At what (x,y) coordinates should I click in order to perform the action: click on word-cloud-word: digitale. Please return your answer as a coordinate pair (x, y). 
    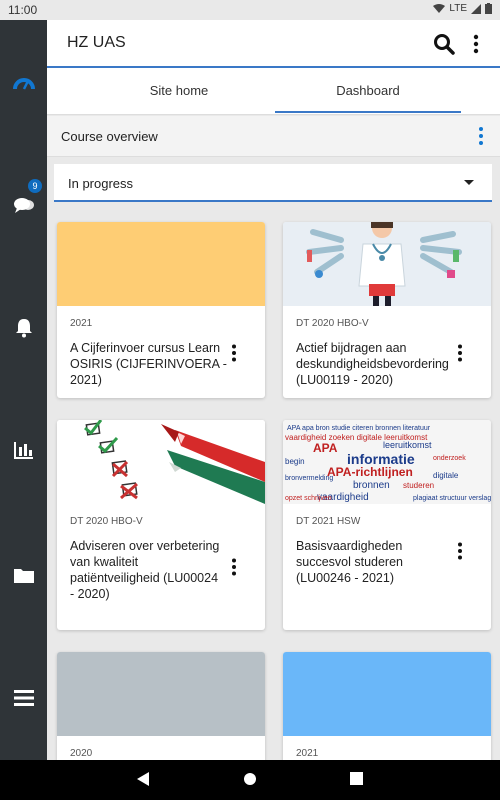
    Looking at the image, I should click on (446, 475).